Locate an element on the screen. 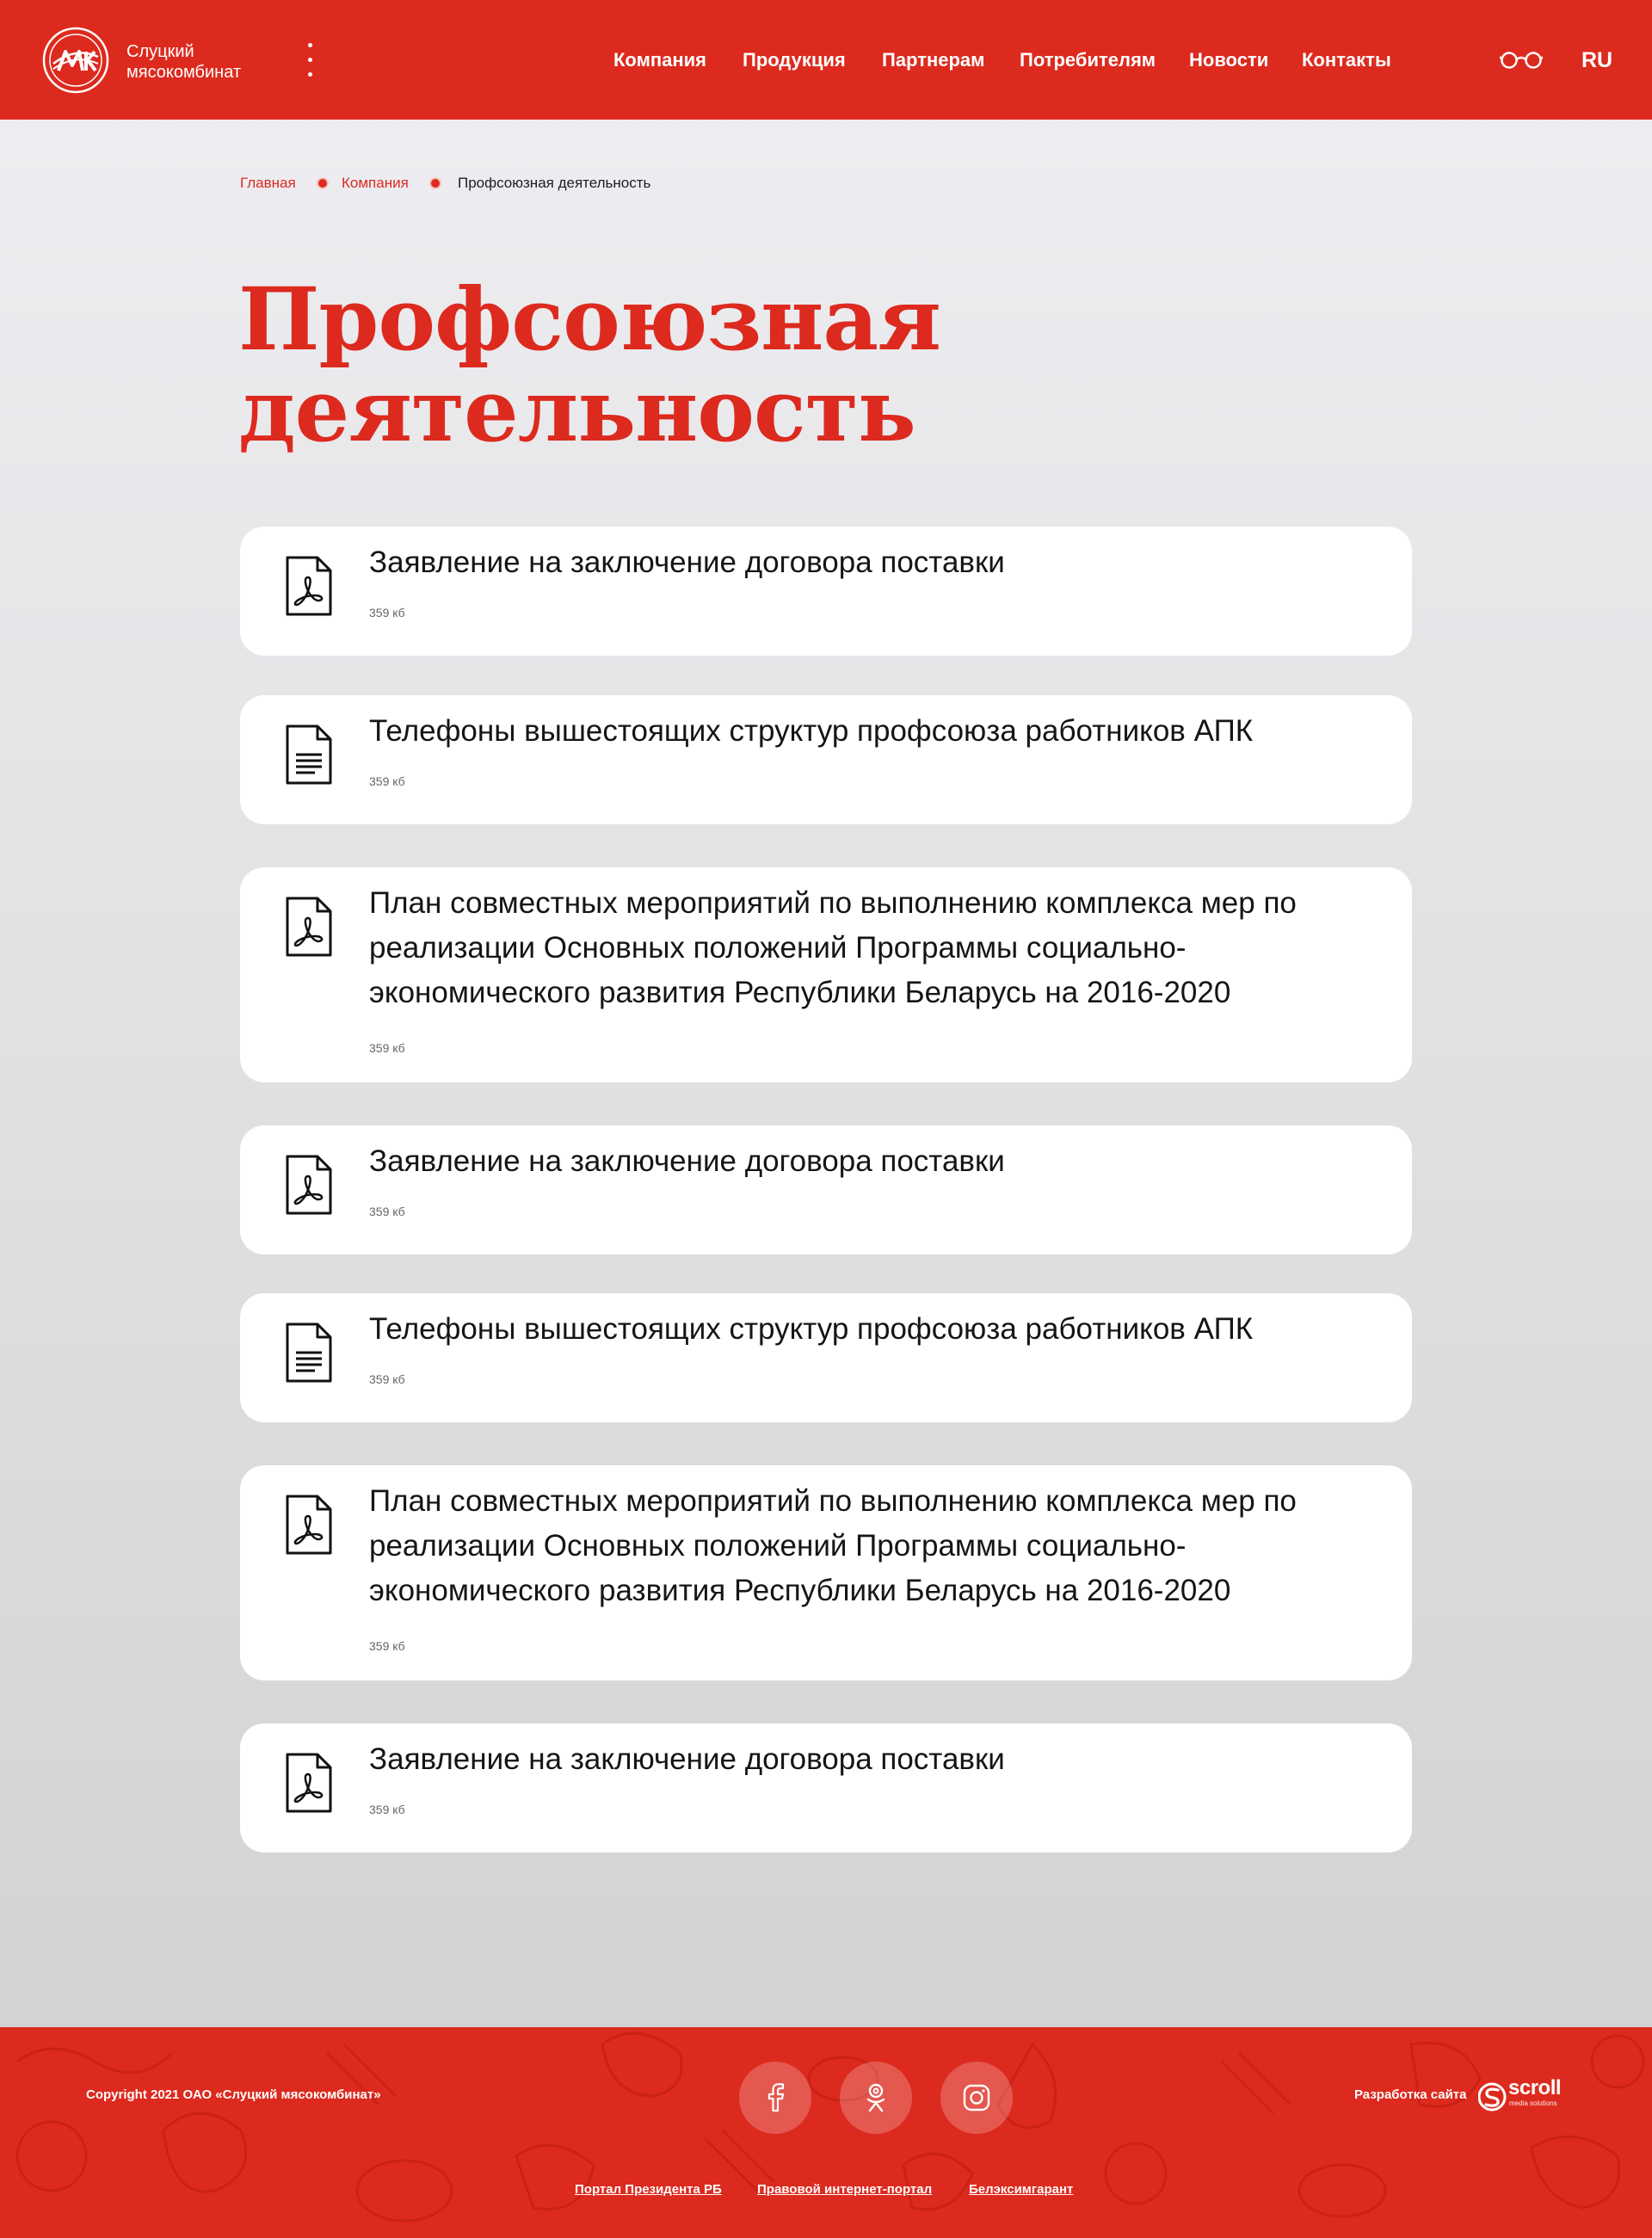  language-switch: RU is located at coordinates (1596, 60).